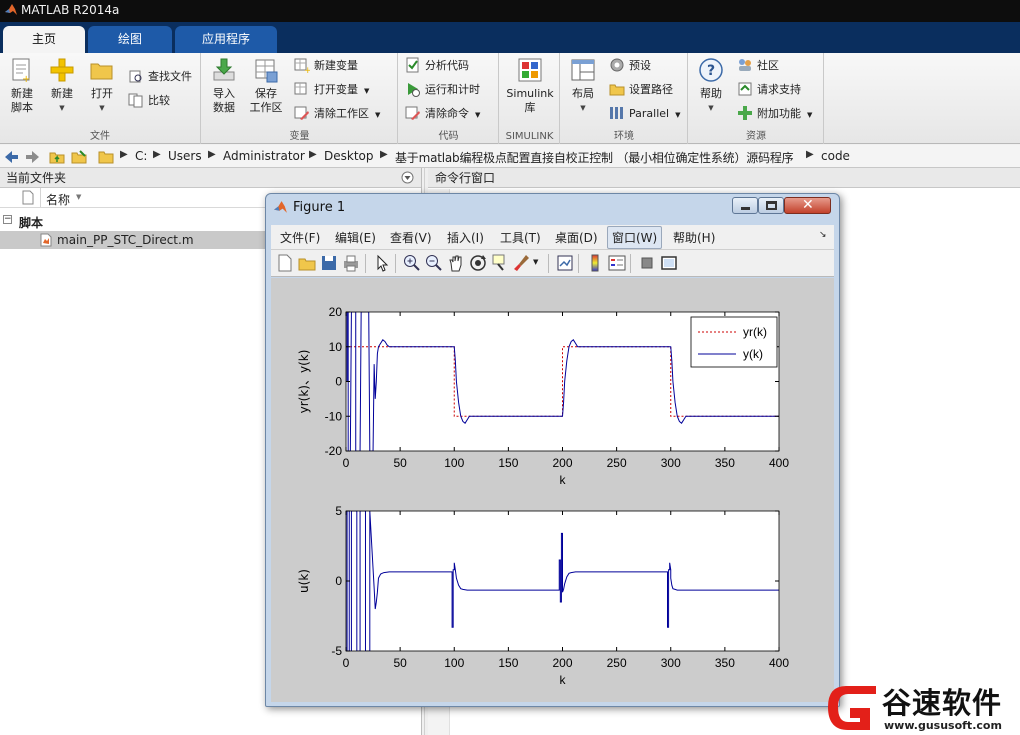 The width and height of the screenshot is (1020, 735). What do you see at coordinates (11, 157) in the screenshot?
I see `back-arrow-icon` at bounding box center [11, 157].